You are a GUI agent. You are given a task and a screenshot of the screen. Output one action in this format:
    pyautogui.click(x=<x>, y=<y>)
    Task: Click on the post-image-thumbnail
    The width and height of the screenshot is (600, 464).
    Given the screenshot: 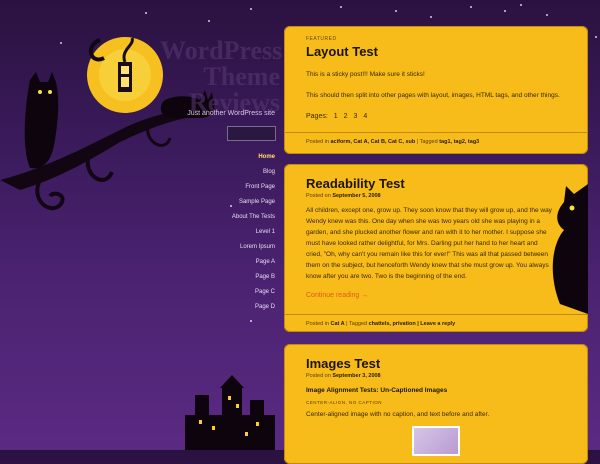 What is the action you would take?
    pyautogui.click(x=436, y=441)
    